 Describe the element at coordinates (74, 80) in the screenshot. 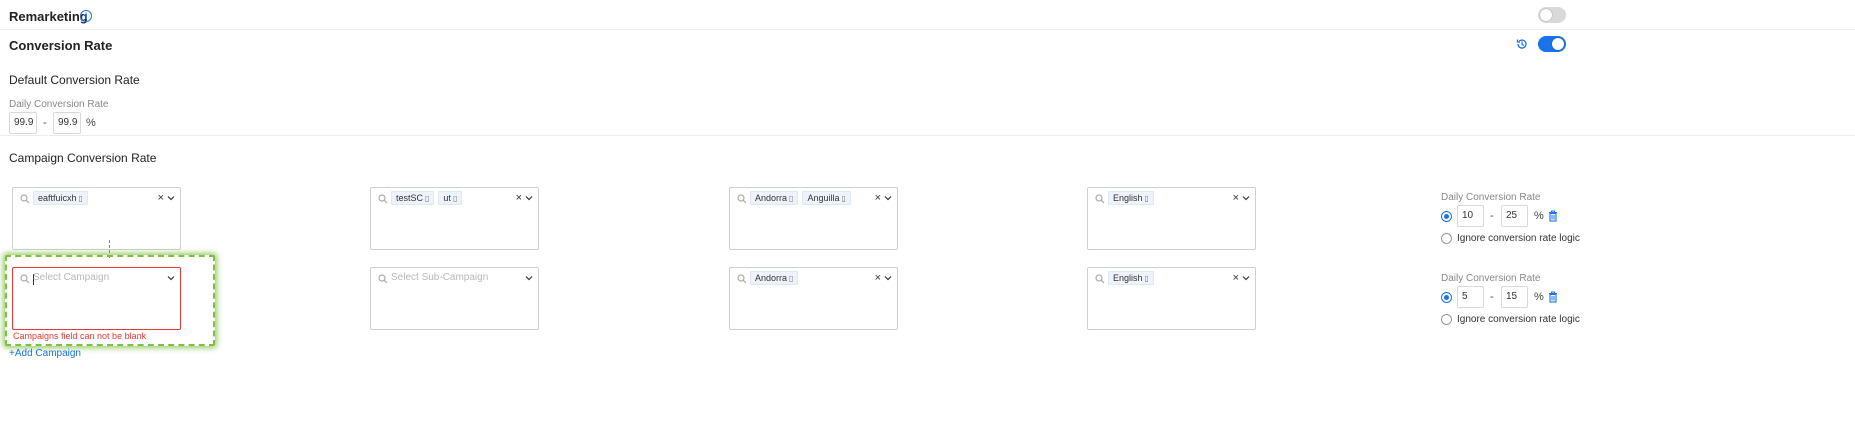

I see `default-conversion-rate-title: Default Conversion Rate` at that location.